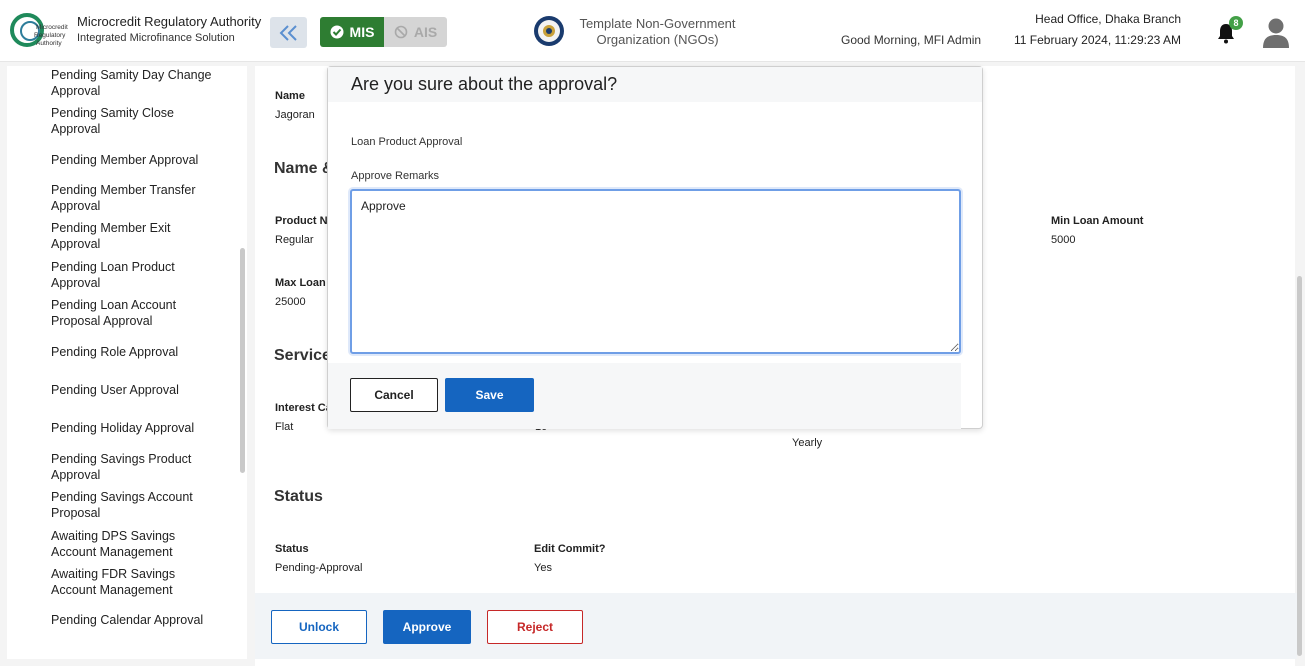  Describe the element at coordinates (136, 121) in the screenshot. I see `sidebar-item-samity-close: Pending Samity Close Approval` at that location.